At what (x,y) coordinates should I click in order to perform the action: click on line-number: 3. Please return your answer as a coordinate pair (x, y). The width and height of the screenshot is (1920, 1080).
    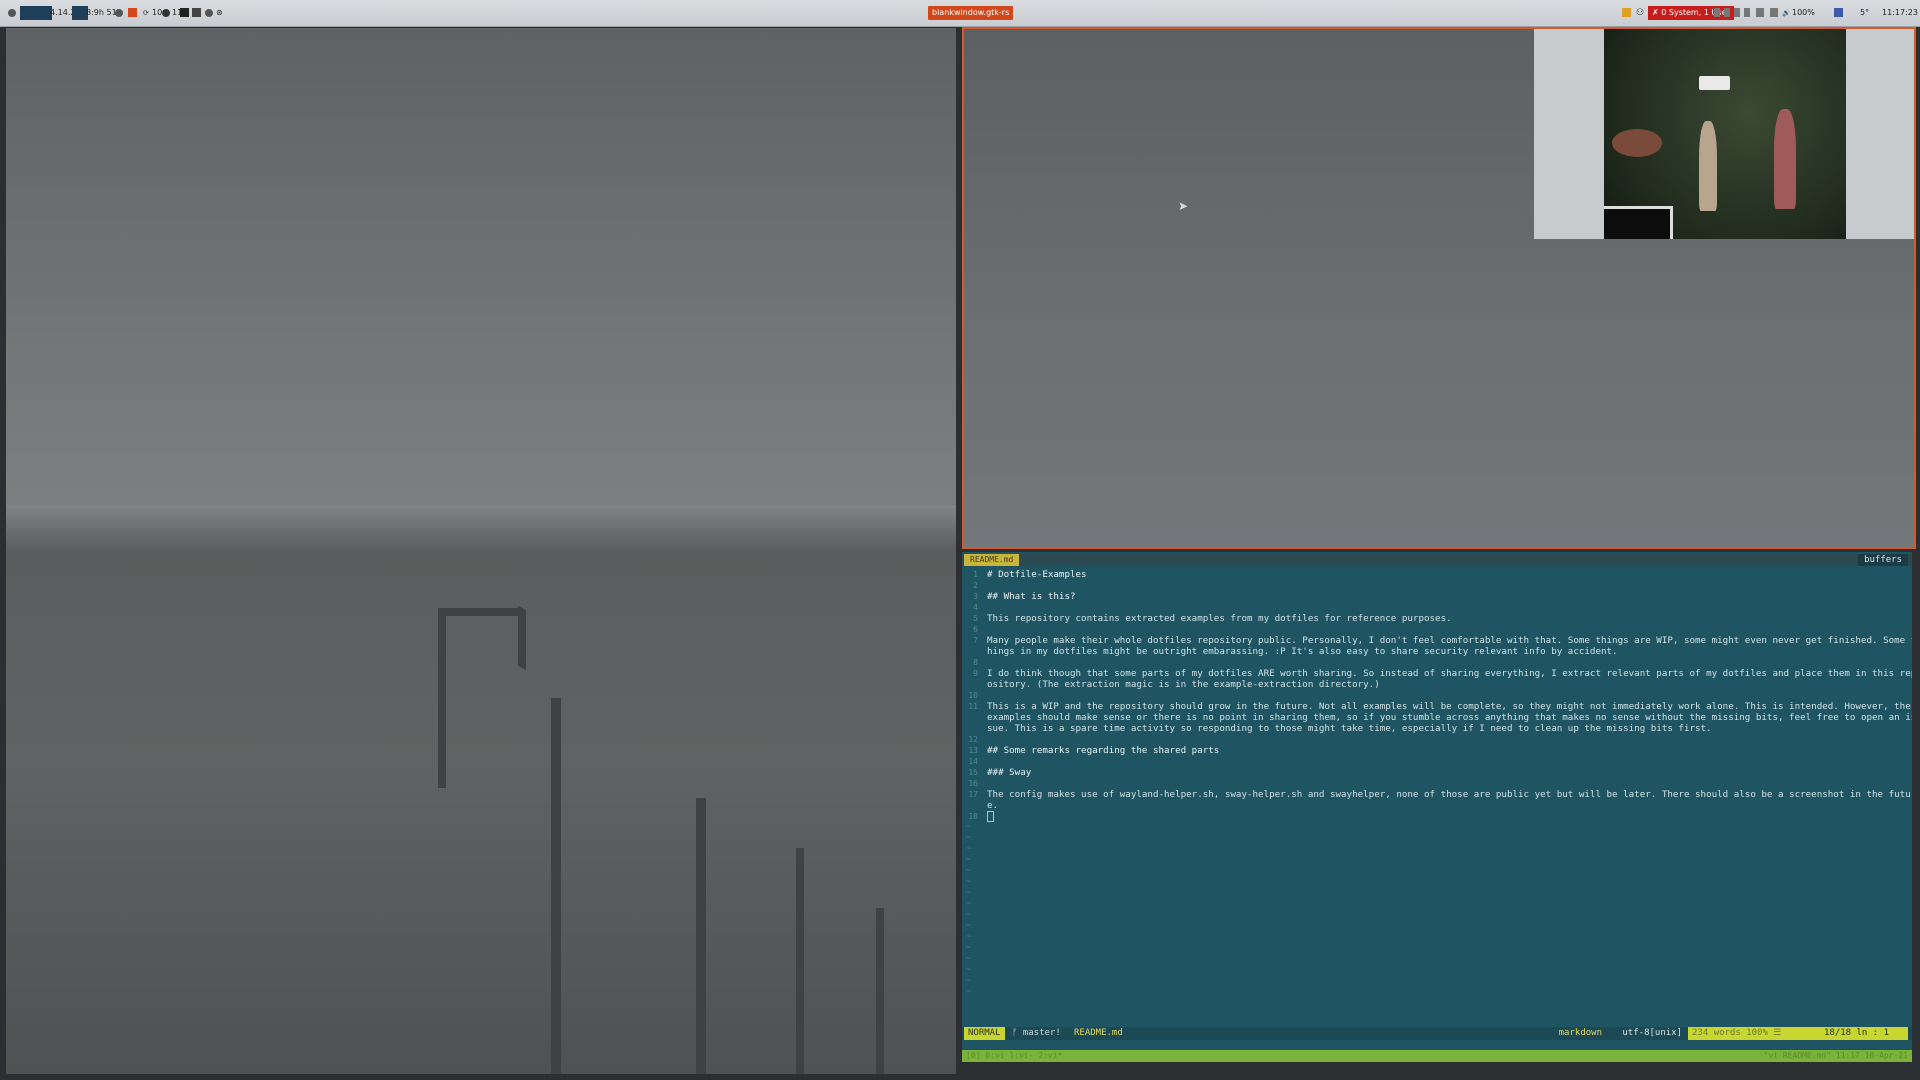
    Looking at the image, I should click on (975, 596).